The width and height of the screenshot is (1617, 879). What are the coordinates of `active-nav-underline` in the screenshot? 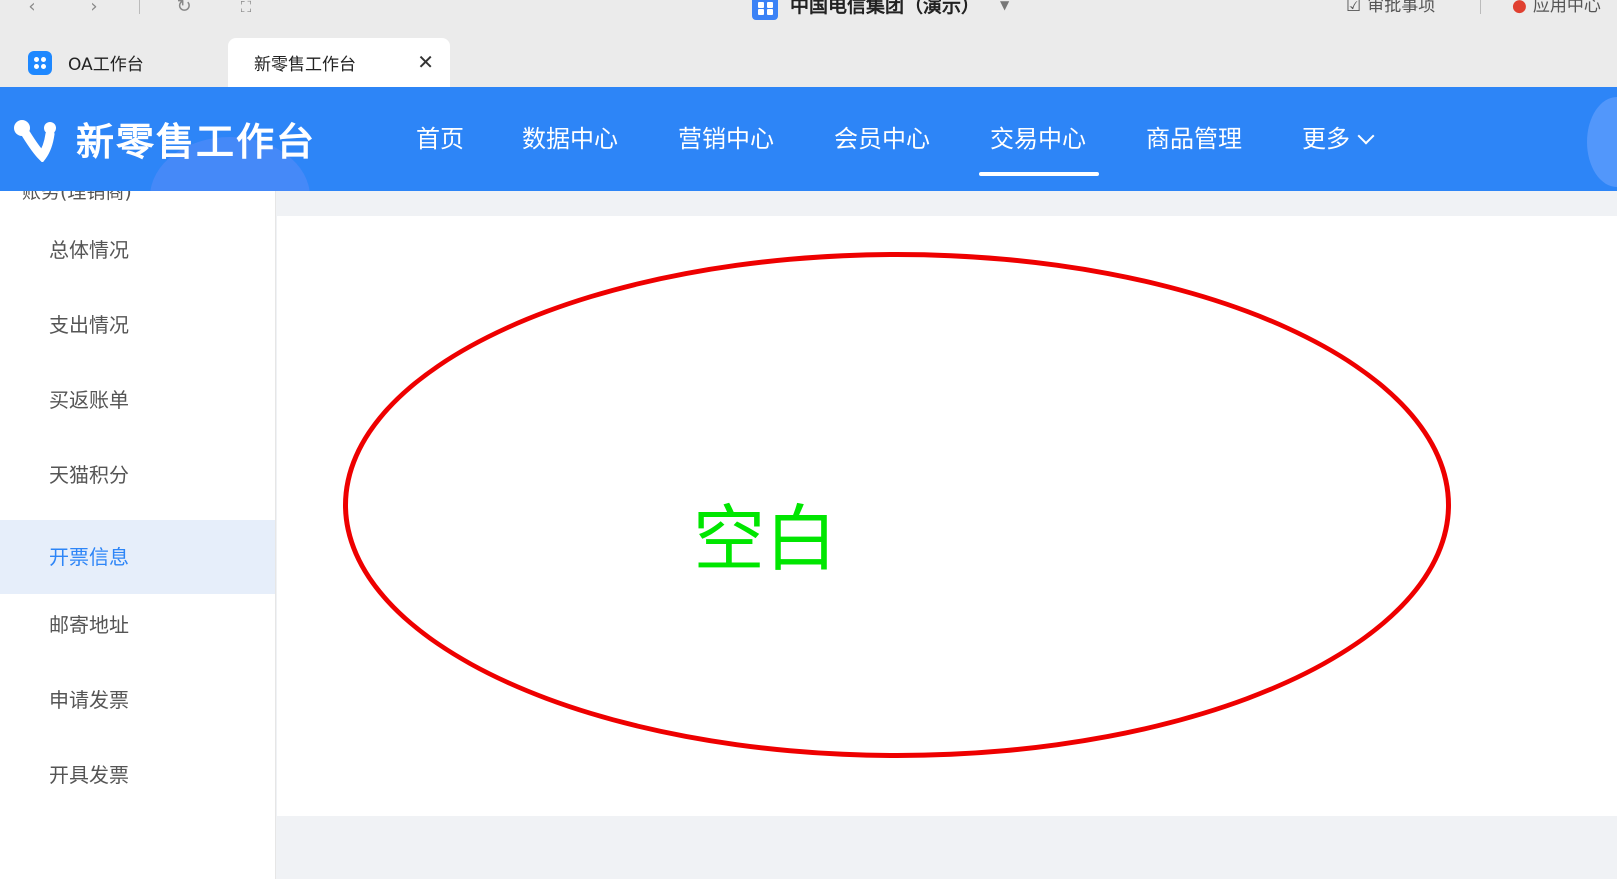 It's located at (1039, 174).